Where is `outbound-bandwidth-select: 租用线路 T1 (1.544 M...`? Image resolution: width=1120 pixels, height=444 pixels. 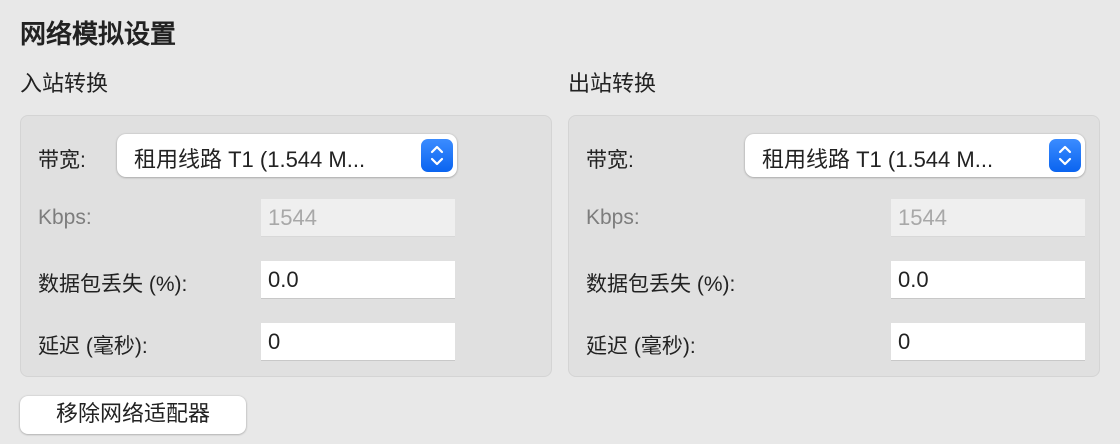
outbound-bandwidth-select: 租用线路 T1 (1.544 M... is located at coordinates (915, 155).